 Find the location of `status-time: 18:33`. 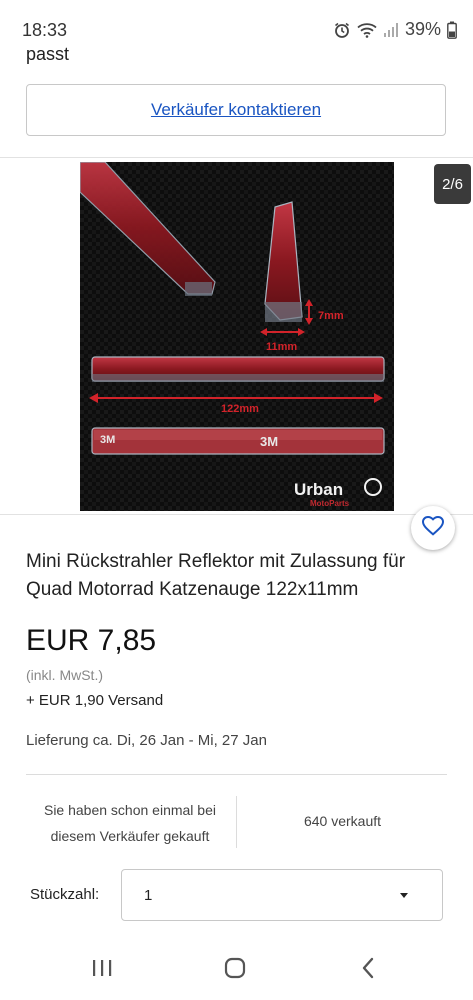

status-time: 18:33 is located at coordinates (45, 30).